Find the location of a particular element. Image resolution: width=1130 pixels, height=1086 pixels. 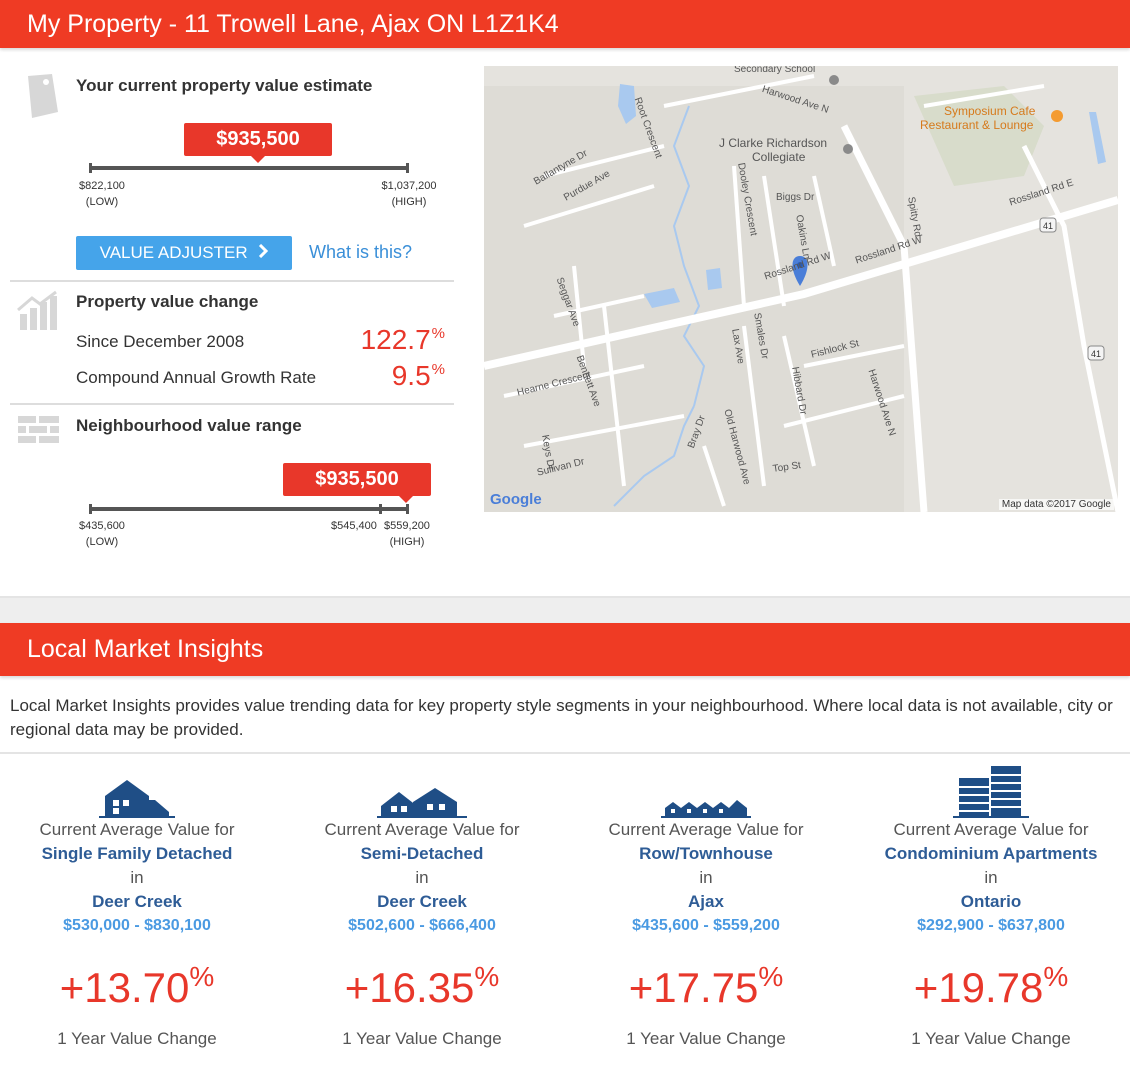

since-value: 122.7% is located at coordinates (402, 339).